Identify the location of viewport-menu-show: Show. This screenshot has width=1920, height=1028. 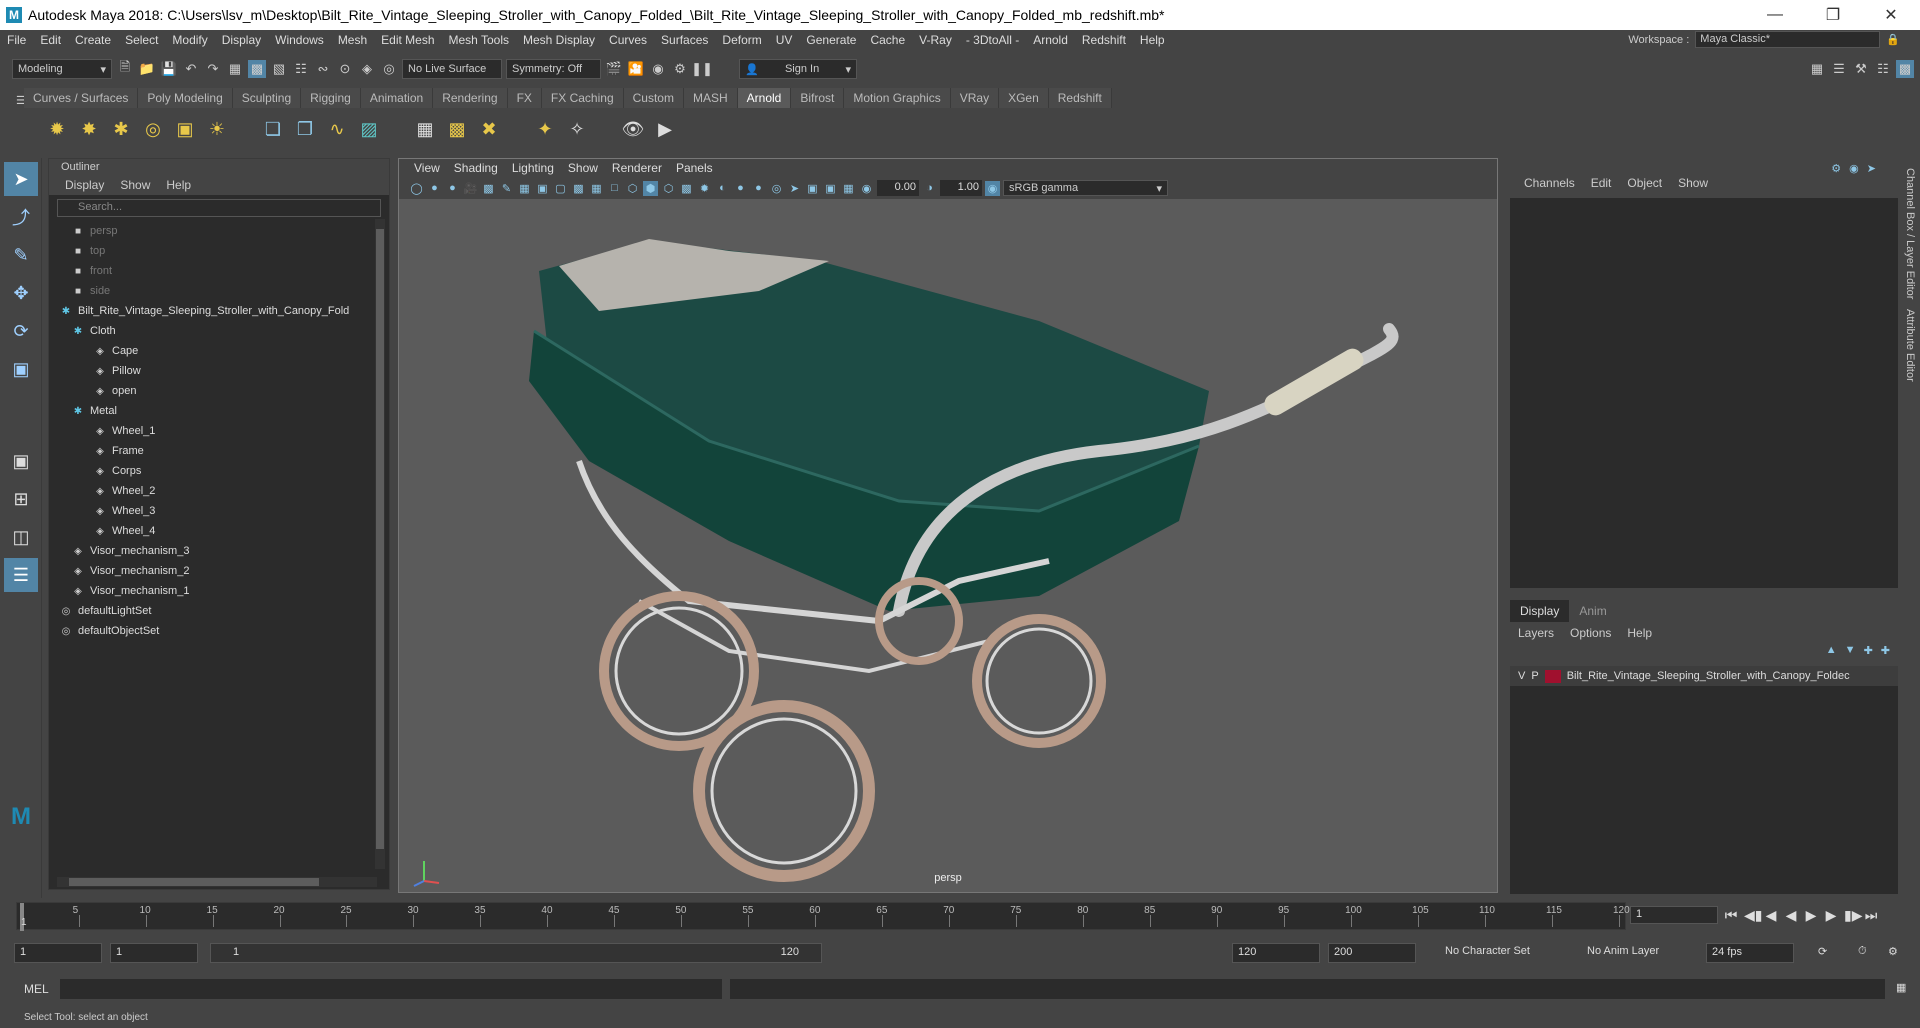
(583, 168).